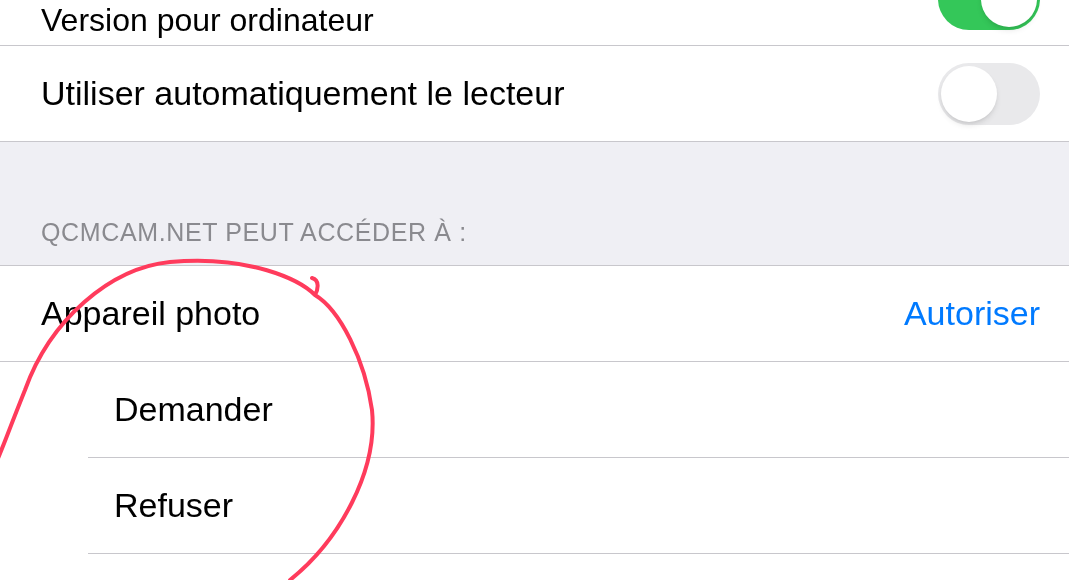 The width and height of the screenshot is (1069, 580). Describe the element at coordinates (193, 409) in the screenshot. I see `option-item: Demander` at that location.